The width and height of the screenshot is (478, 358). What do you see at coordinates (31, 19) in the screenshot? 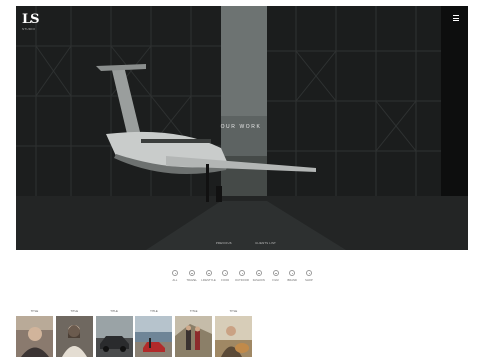
I see `logo: LS` at bounding box center [31, 19].